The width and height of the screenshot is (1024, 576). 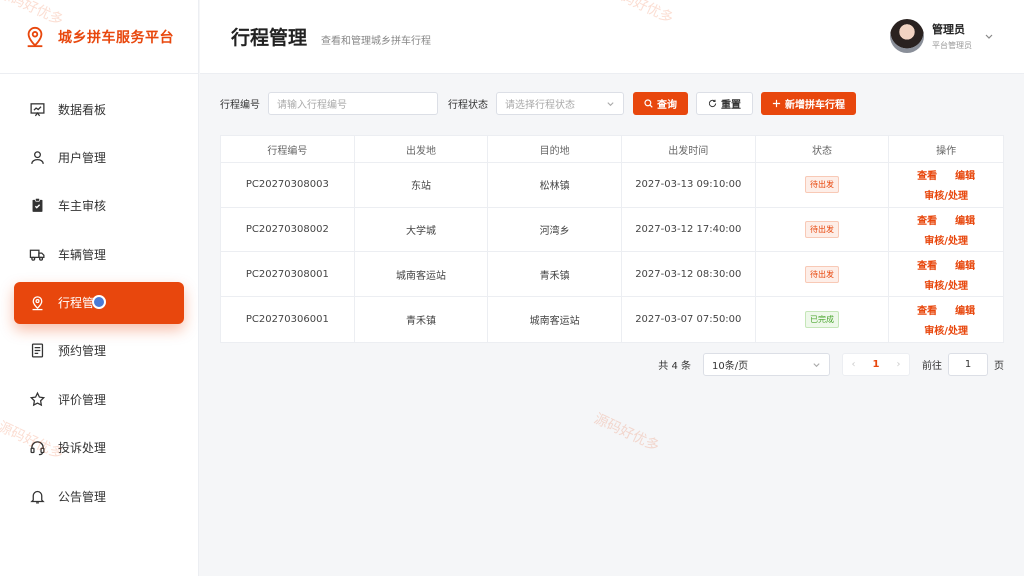 I want to click on trip-status-placeholder: 请选择行程状态, so click(x=540, y=105).